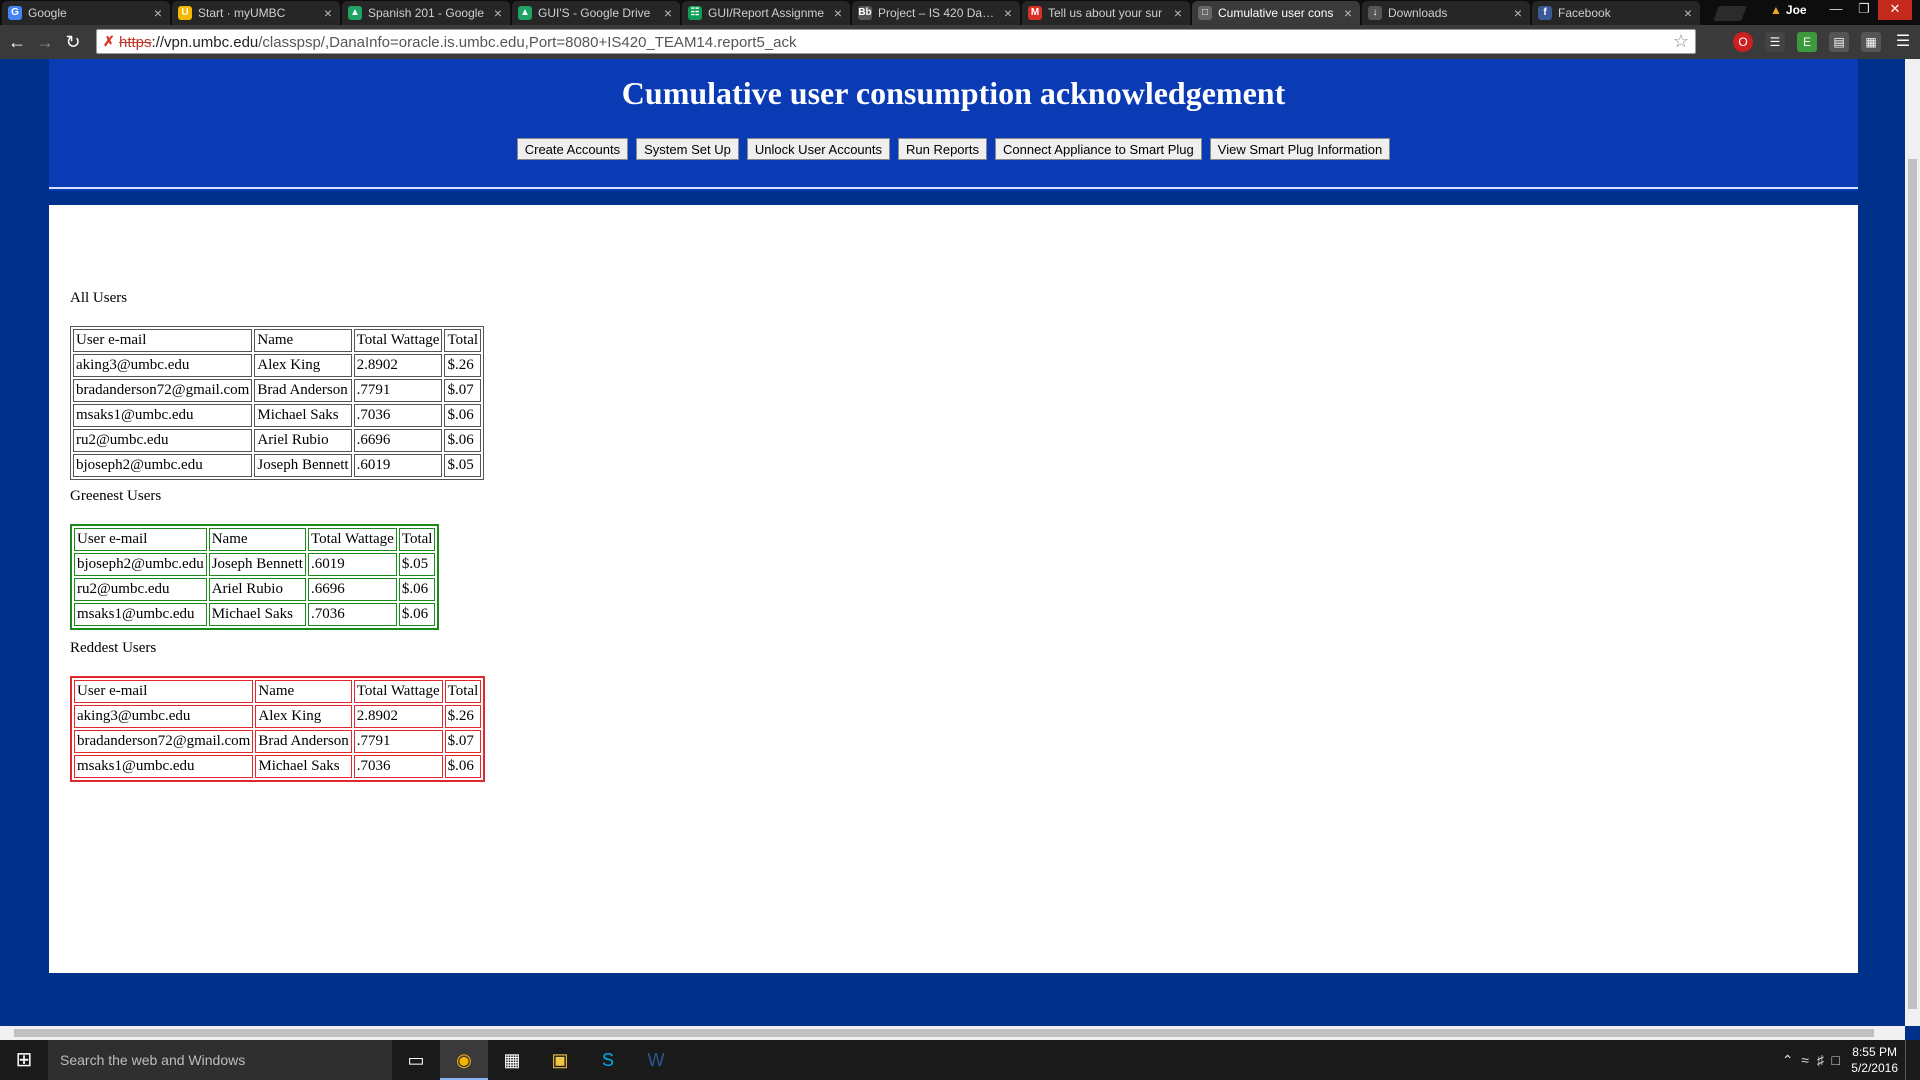 This screenshot has width=1920, height=1080. What do you see at coordinates (560, 1060) in the screenshot?
I see `file-explorer-icon: ▣` at bounding box center [560, 1060].